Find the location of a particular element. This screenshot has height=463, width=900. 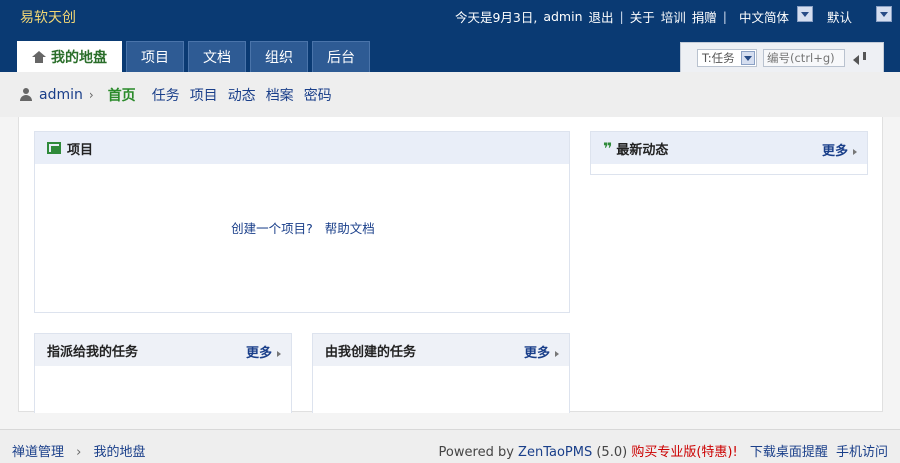

empty-project-links: 创建一个项目? 帮助文档 is located at coordinates (303, 227).